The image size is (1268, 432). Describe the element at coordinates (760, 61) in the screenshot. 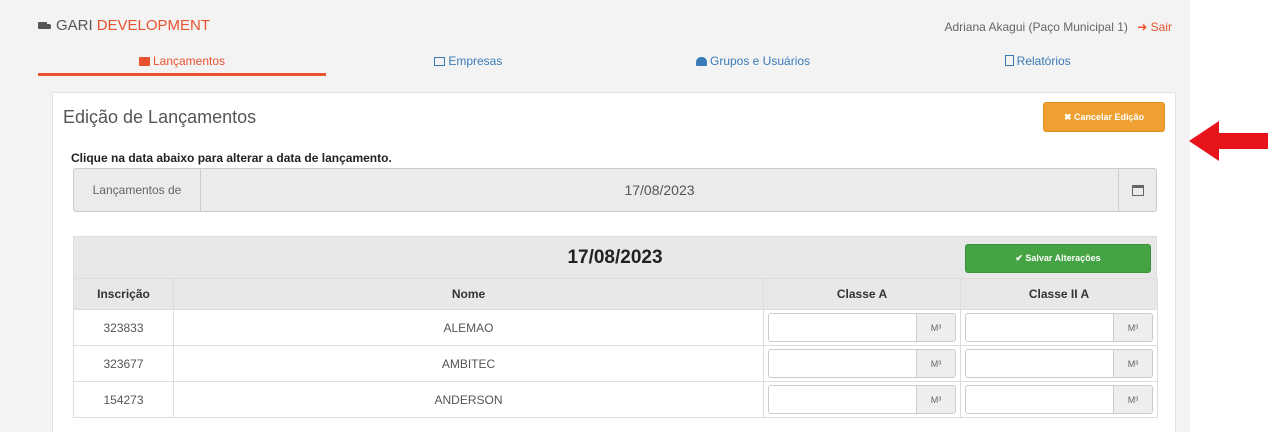

I see `tab-label: Grupos e Usuários` at that location.